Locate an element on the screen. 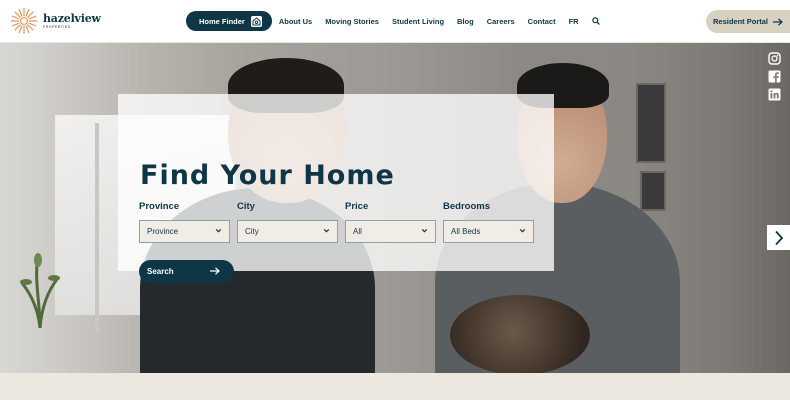  brand-name: hazelview is located at coordinates (72, 18).